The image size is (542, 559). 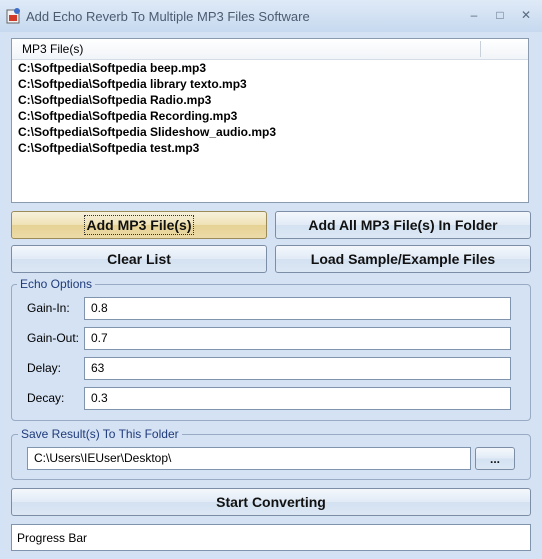 I want to click on column-separator, so click(x=480, y=49).